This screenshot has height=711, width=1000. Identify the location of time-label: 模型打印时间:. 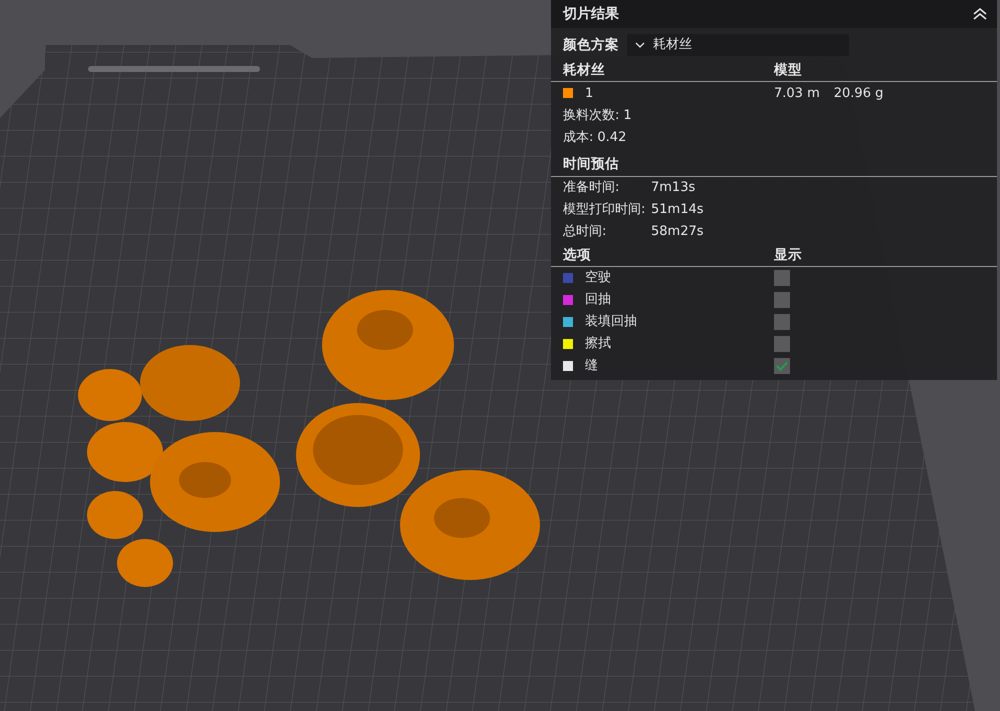
(604, 209).